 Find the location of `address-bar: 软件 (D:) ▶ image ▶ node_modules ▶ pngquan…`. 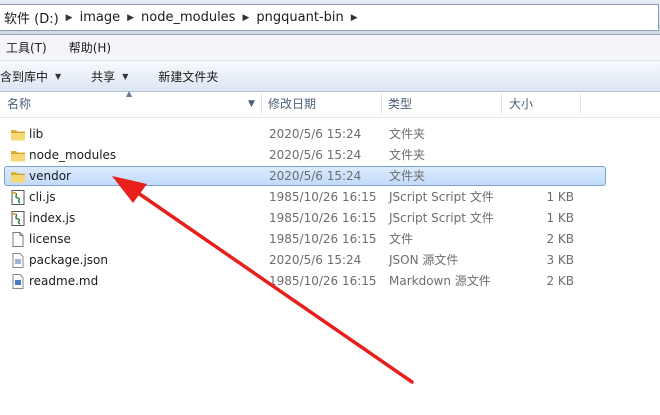

address-bar: 软件 (D:) ▶ image ▶ node_modules ▶ pngquan… is located at coordinates (330, 17).